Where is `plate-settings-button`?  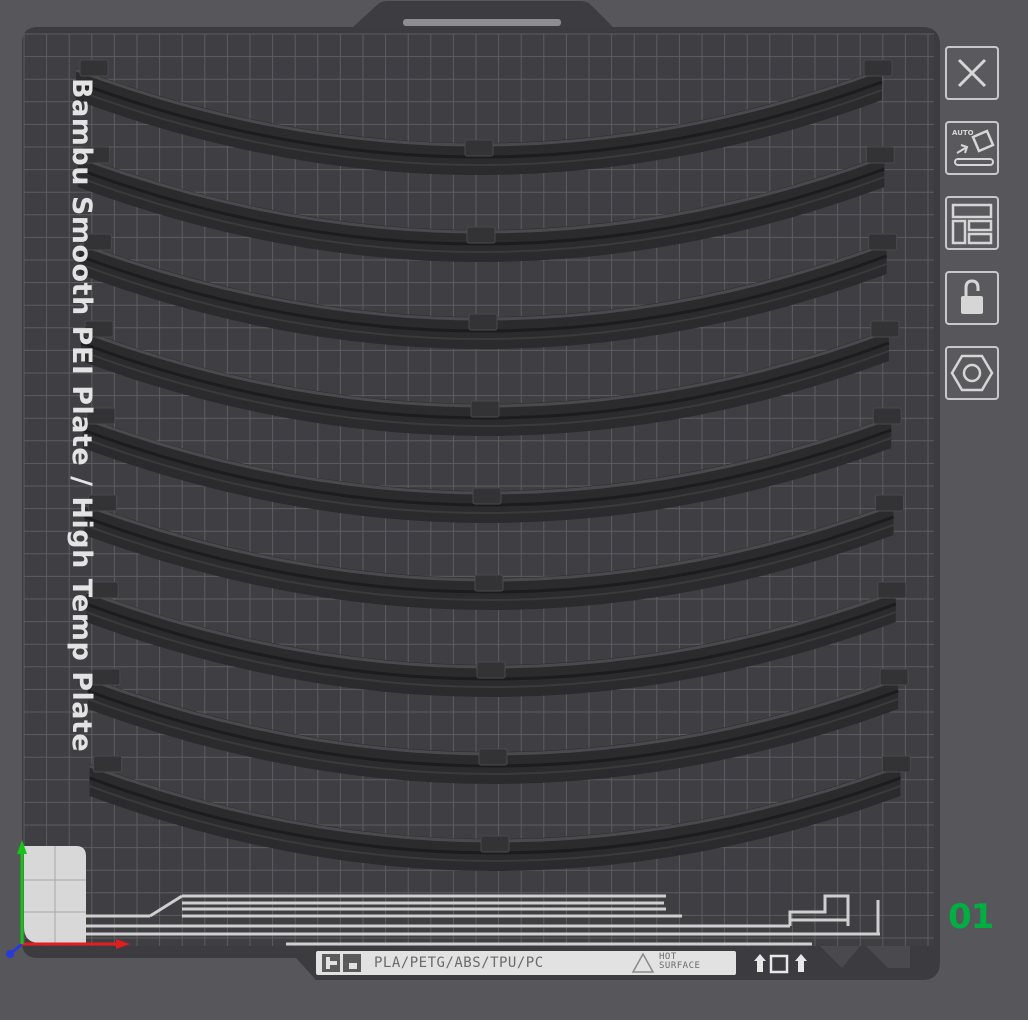
plate-settings-button is located at coordinates (972, 373).